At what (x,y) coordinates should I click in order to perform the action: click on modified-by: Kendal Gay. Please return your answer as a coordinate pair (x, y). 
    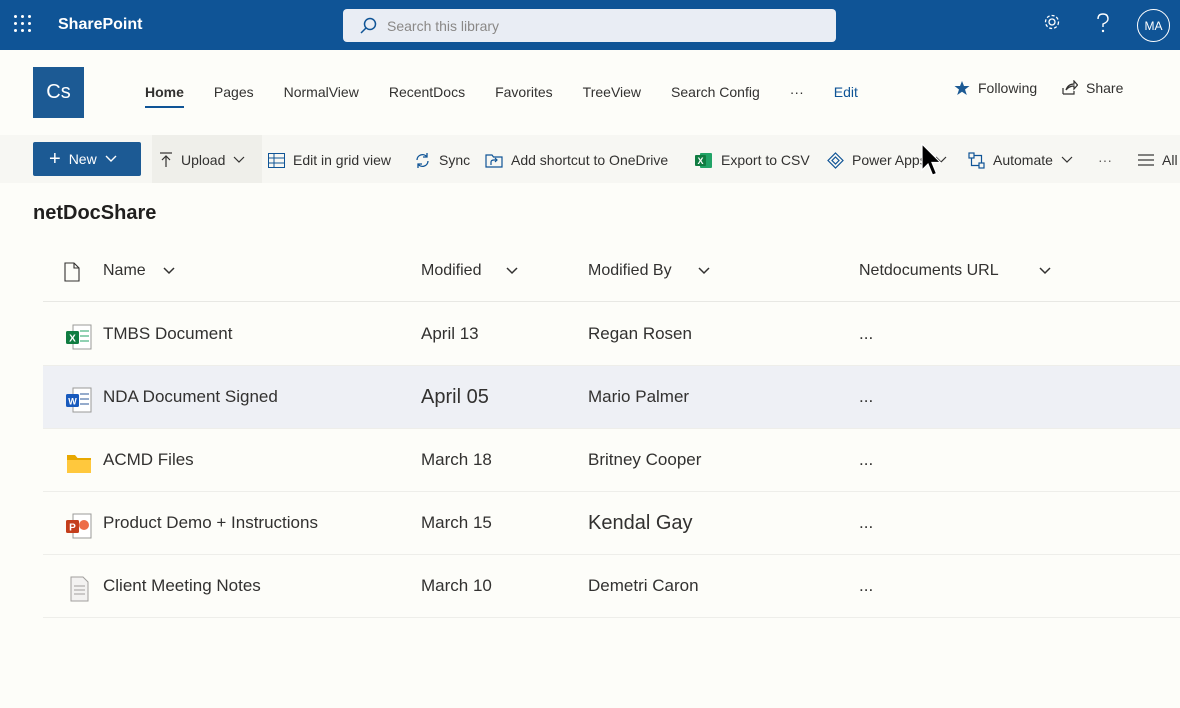
    Looking at the image, I should click on (640, 522).